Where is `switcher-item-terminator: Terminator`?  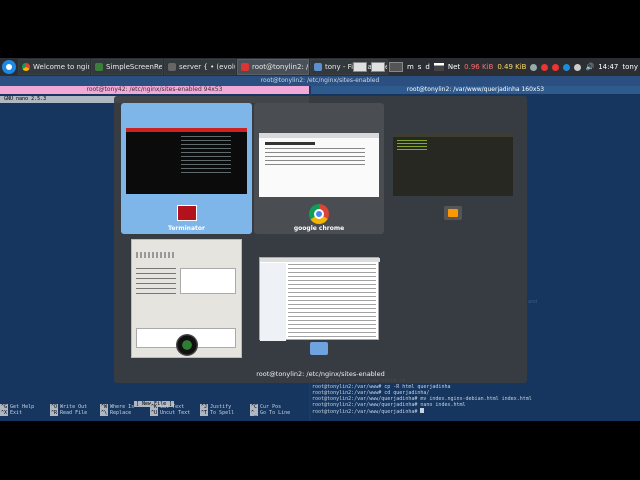 switcher-item-terminator: Terminator is located at coordinates (186, 168).